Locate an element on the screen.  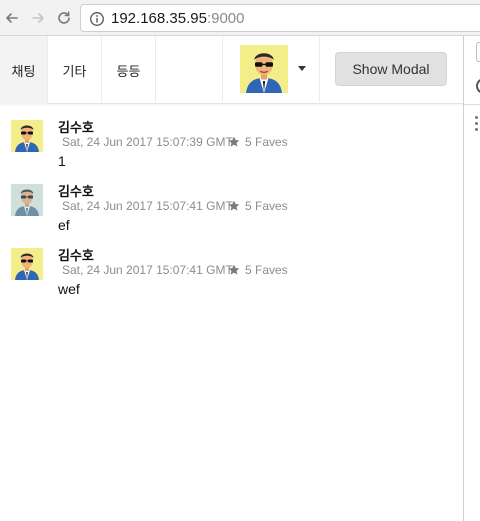
message-timestamp: Sat, 24 Jun 2017 15:07:39 GMT is located at coordinates (147, 142).